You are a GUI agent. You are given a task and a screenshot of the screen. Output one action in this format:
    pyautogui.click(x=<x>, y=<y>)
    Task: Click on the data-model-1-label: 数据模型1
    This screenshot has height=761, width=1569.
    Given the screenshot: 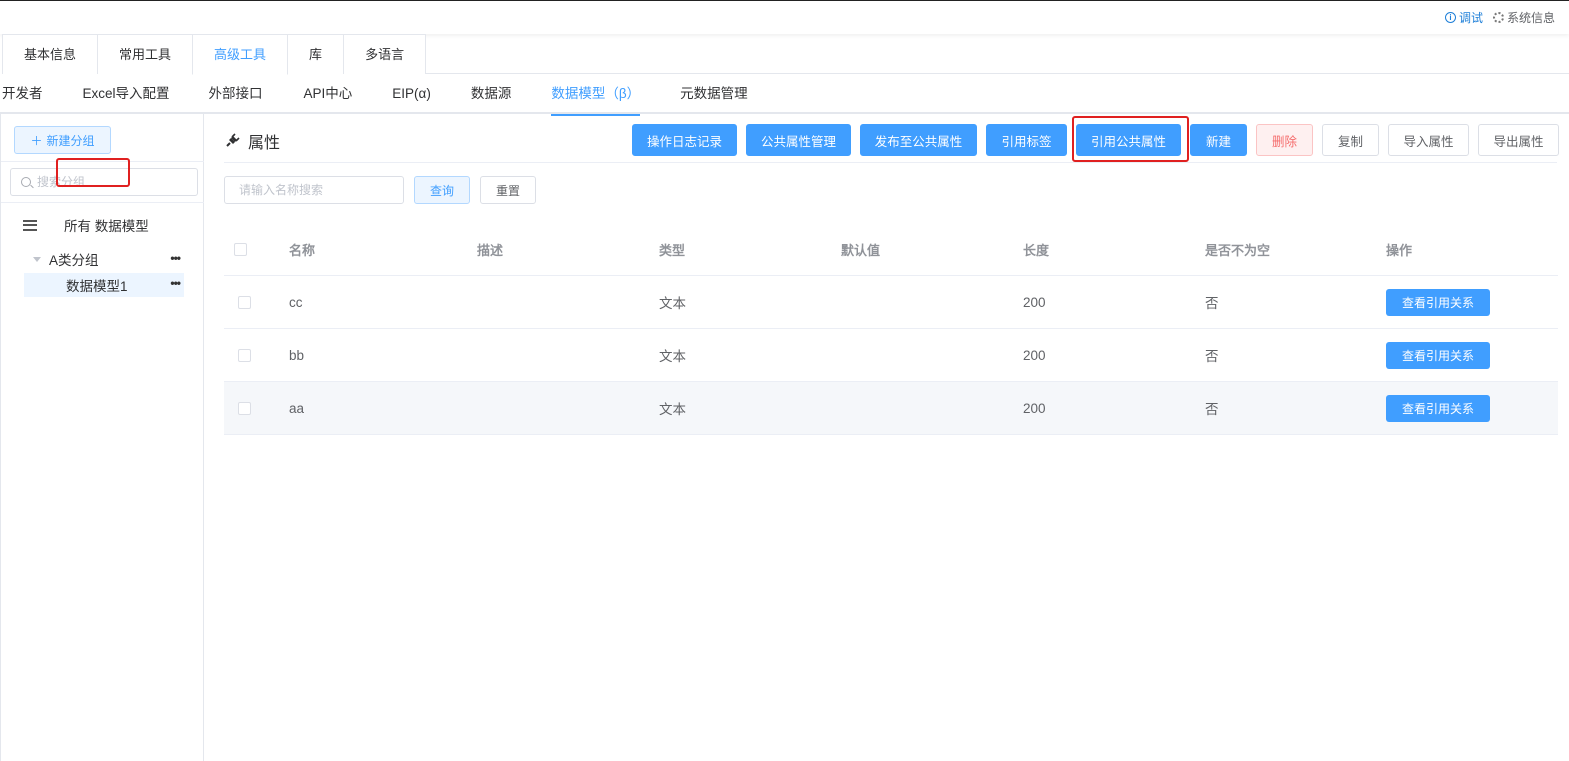 What is the action you would take?
    pyautogui.click(x=97, y=286)
    